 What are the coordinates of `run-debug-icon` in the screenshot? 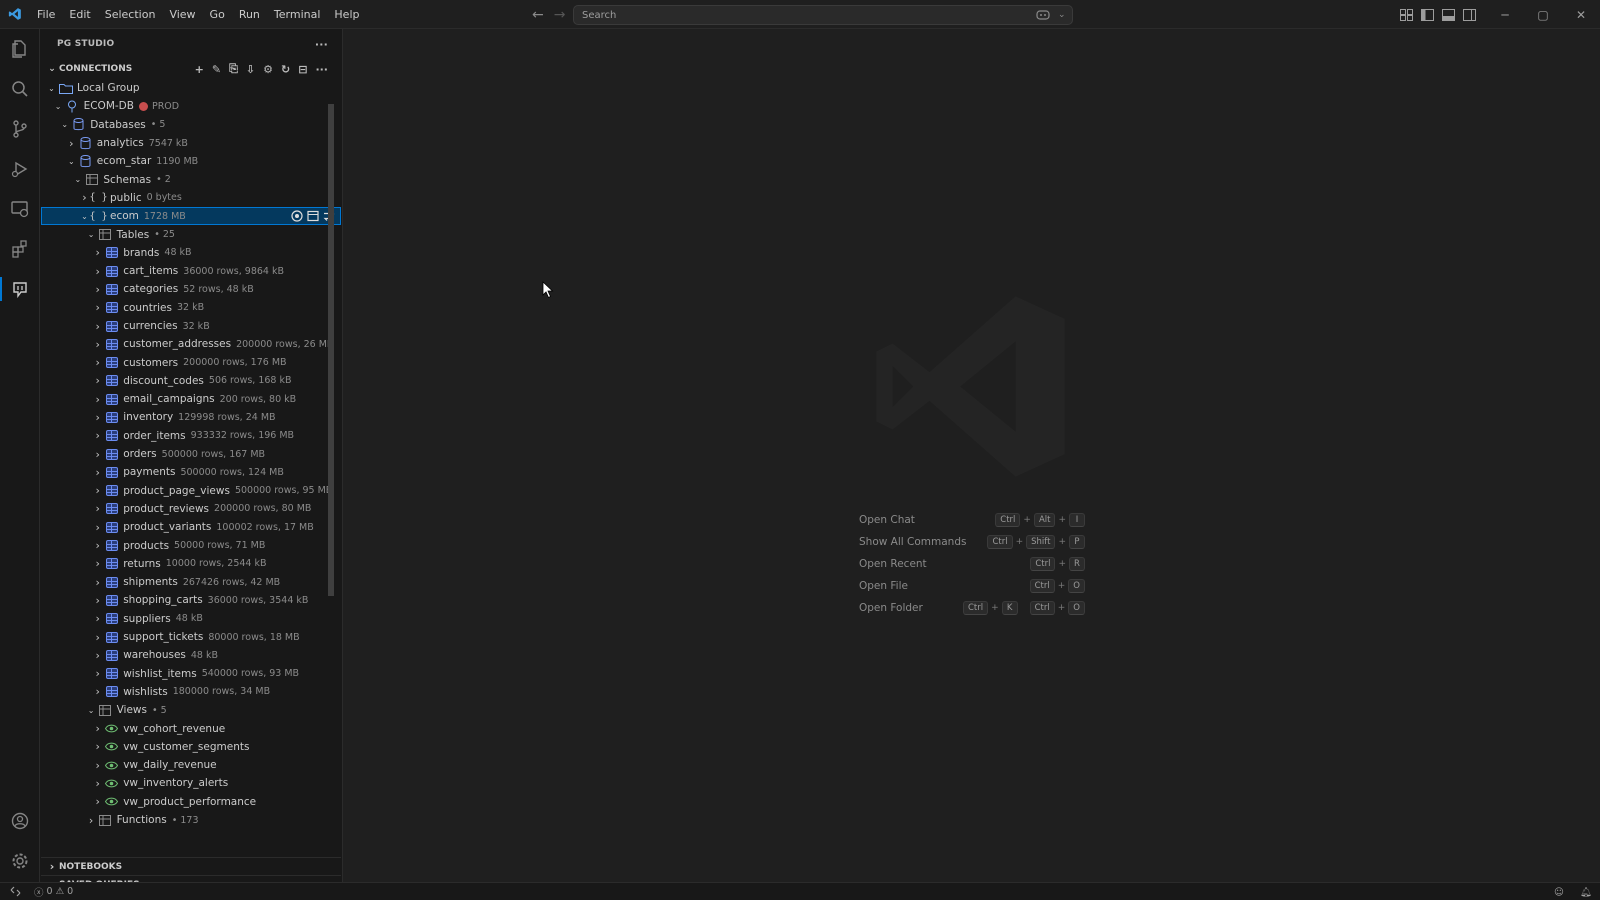 It's located at (20, 169).